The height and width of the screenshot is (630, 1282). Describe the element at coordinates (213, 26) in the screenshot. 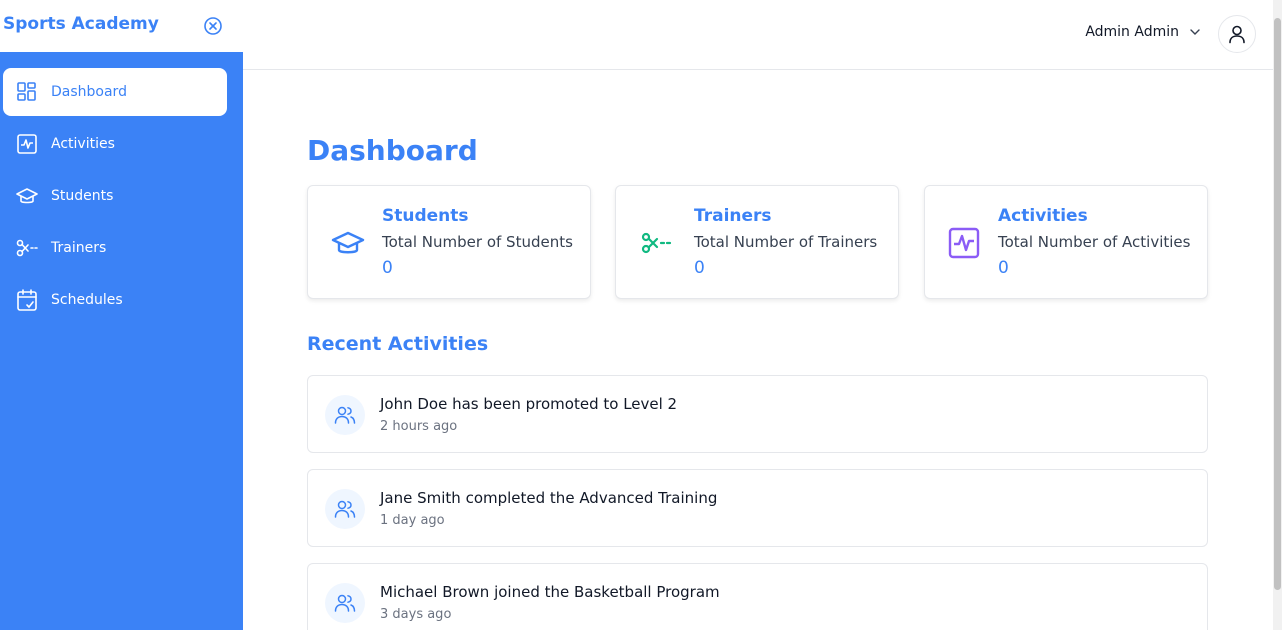

I see `close-sidebar-icon` at that location.